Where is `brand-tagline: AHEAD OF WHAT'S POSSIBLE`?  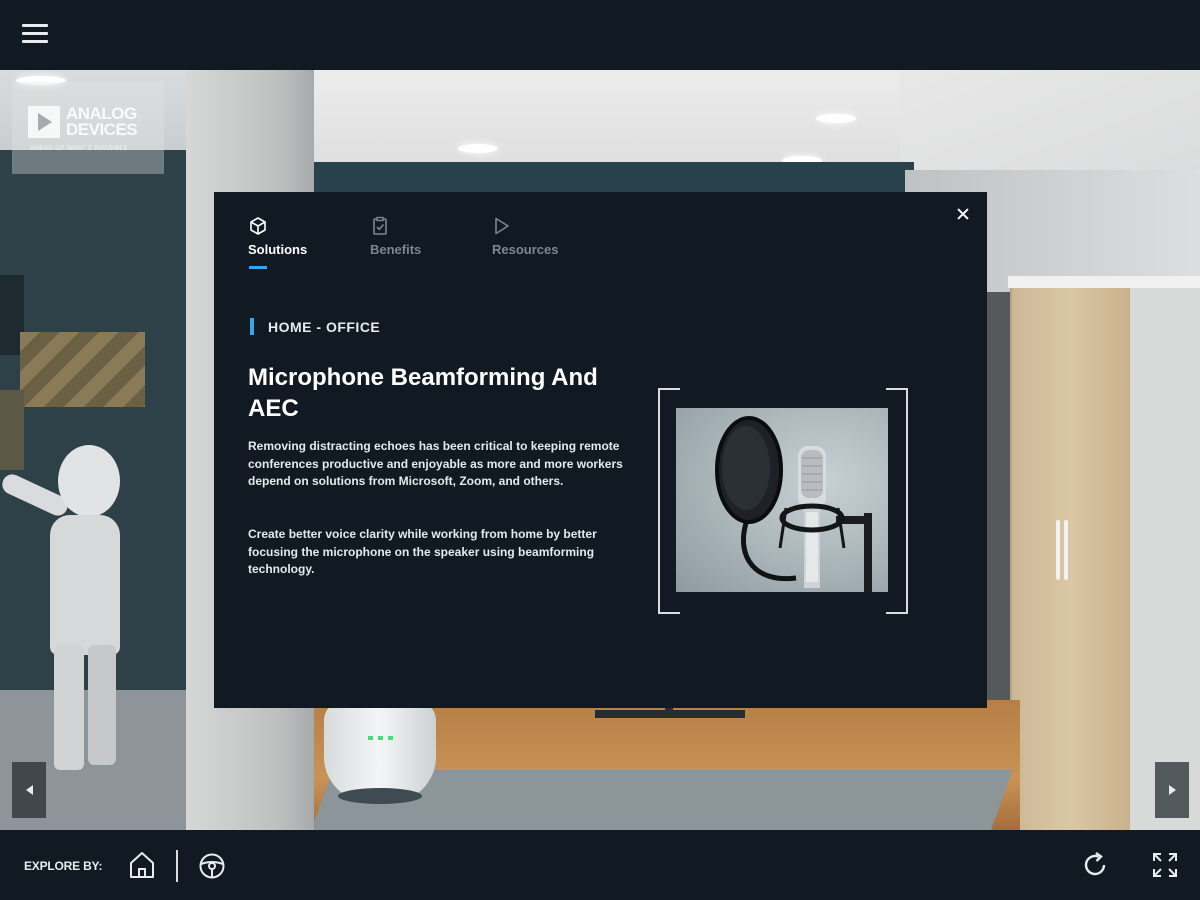 brand-tagline: AHEAD OF WHAT'S POSSIBLE is located at coordinates (79, 149).